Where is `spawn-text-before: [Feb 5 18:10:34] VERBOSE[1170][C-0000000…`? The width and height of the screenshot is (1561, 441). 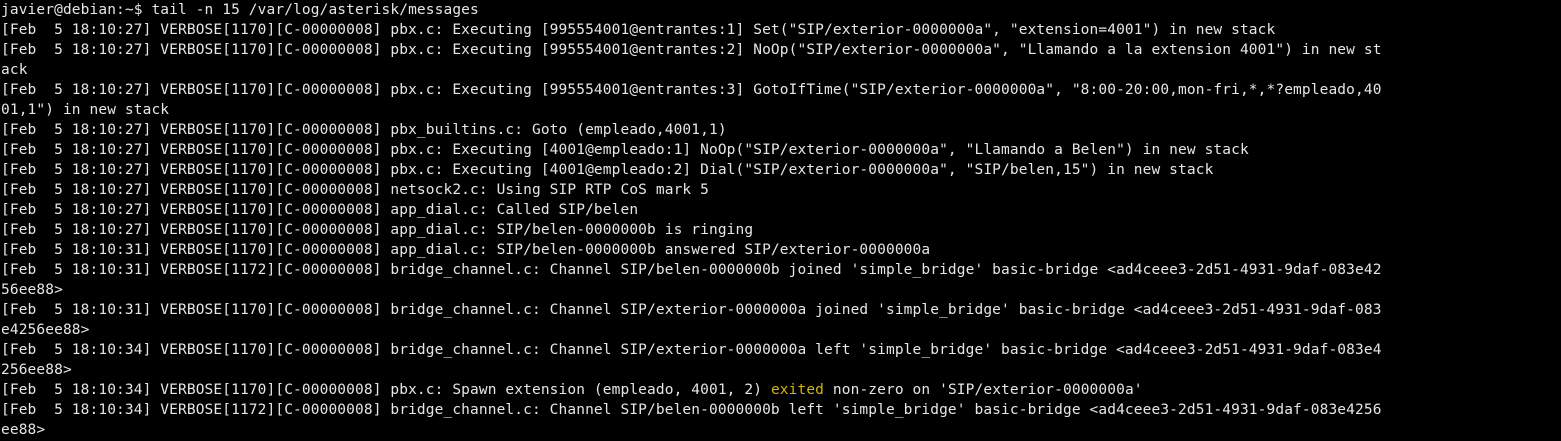 spawn-text-before: [Feb 5 18:10:34] VERBOSE[1170][C-0000000… is located at coordinates (386, 390).